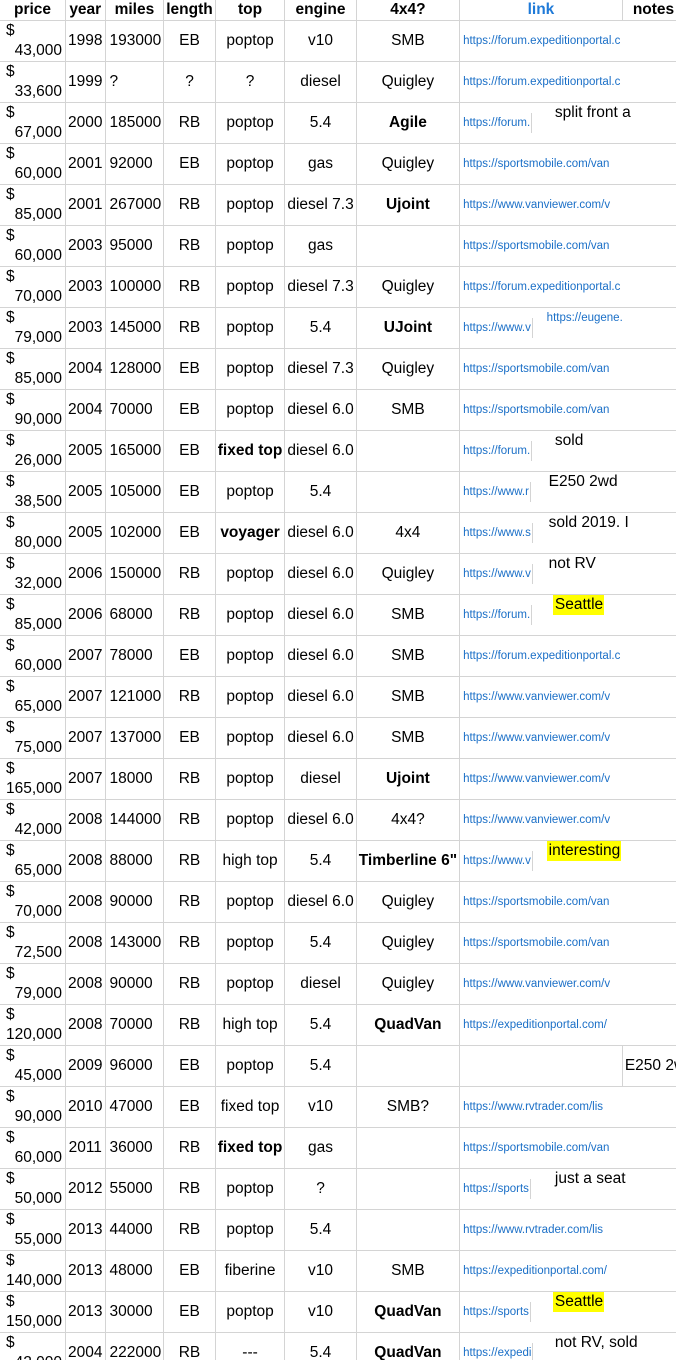 Image resolution: width=676 pixels, height=1360 pixels. What do you see at coordinates (407, 10) in the screenshot?
I see `header-4x4: 4x4?` at bounding box center [407, 10].